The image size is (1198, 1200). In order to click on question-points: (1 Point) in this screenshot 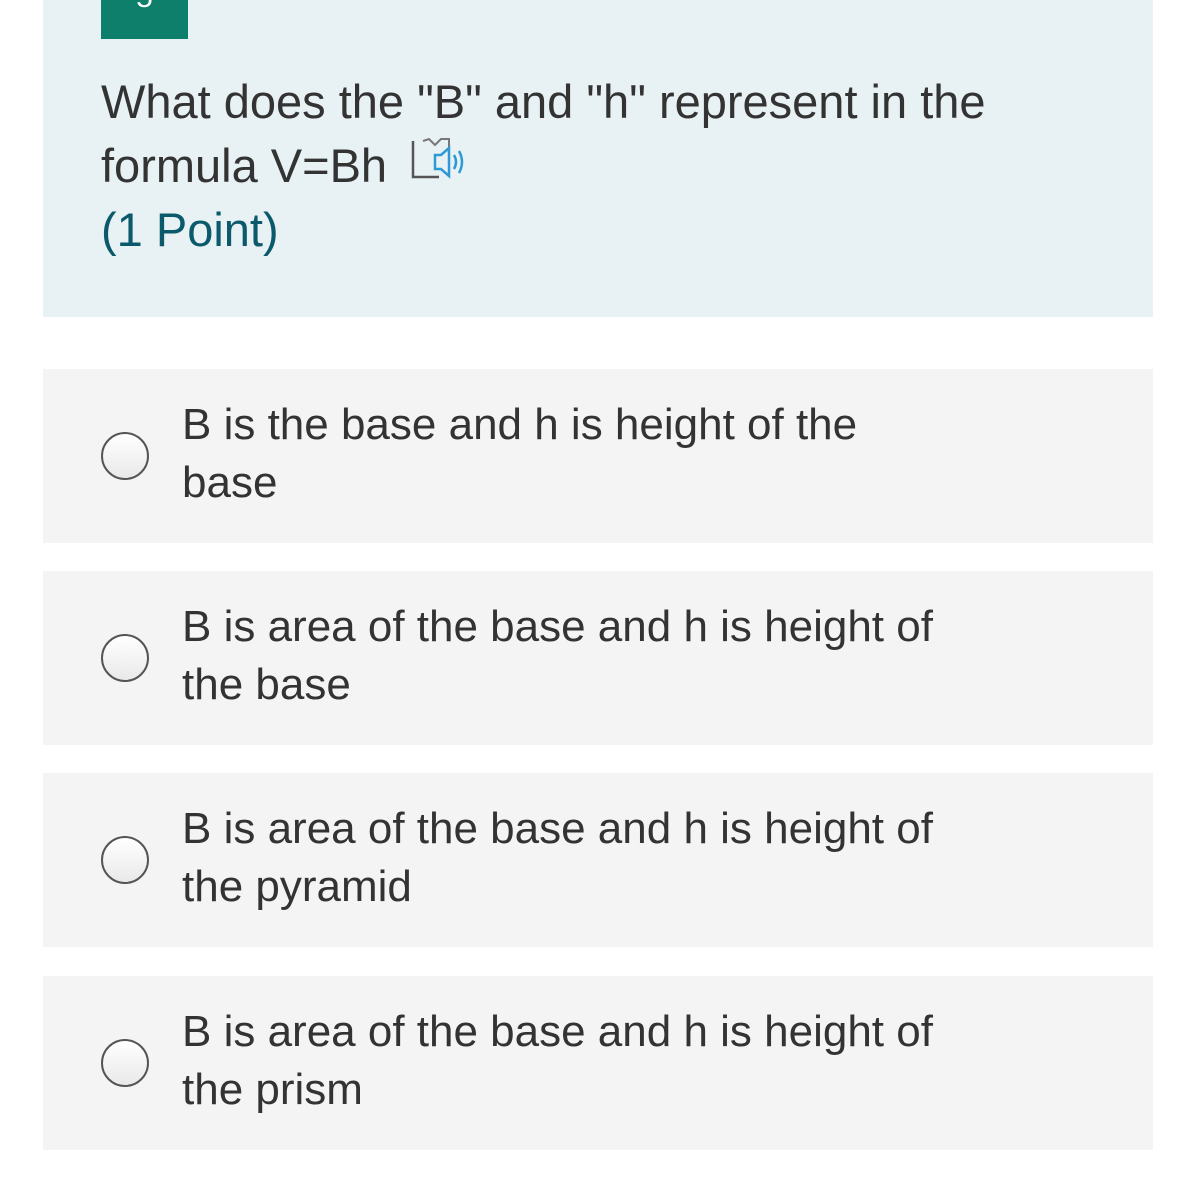, I will do `click(190, 229)`.